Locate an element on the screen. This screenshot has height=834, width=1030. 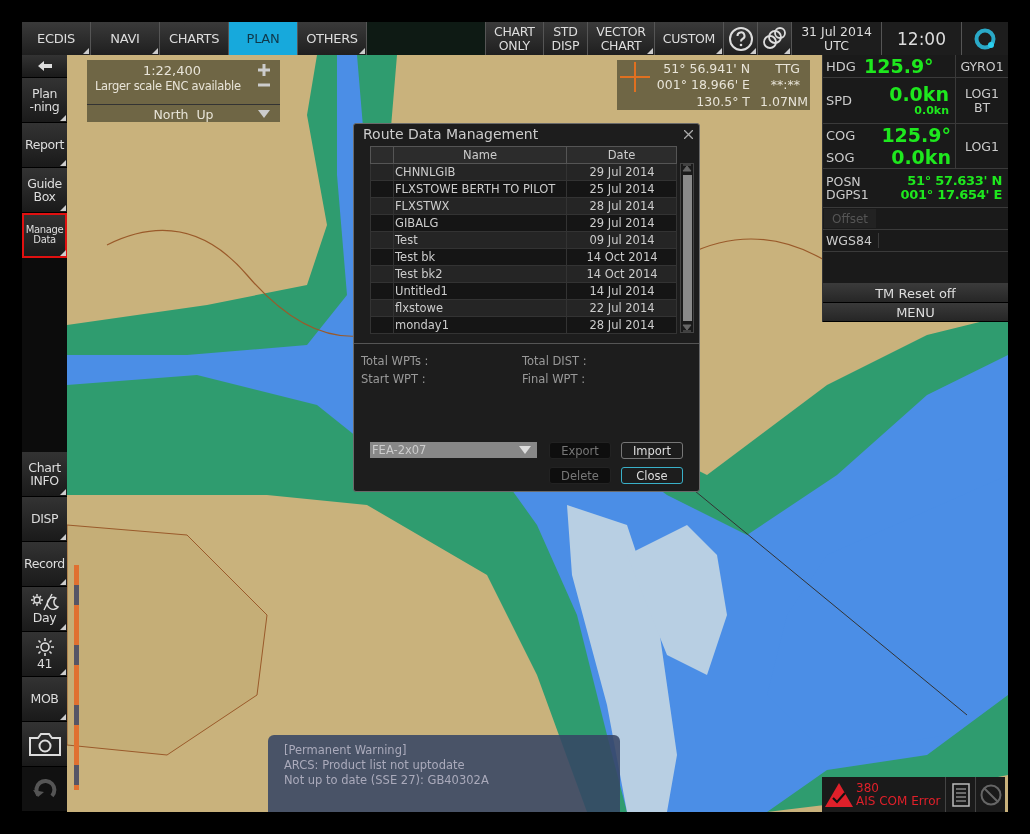
minus-icon is located at coordinates (264, 85).